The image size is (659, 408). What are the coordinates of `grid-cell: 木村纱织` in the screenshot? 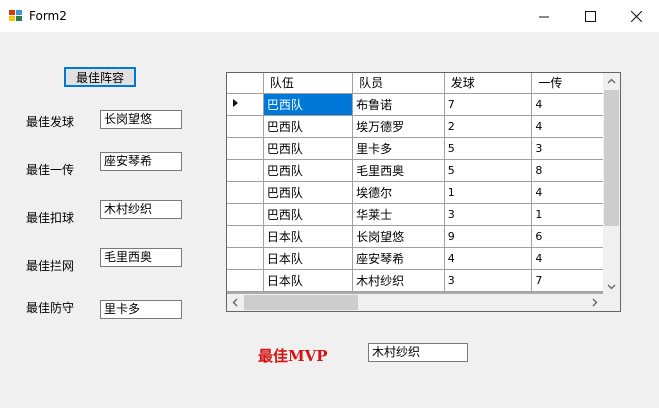 It's located at (398, 280).